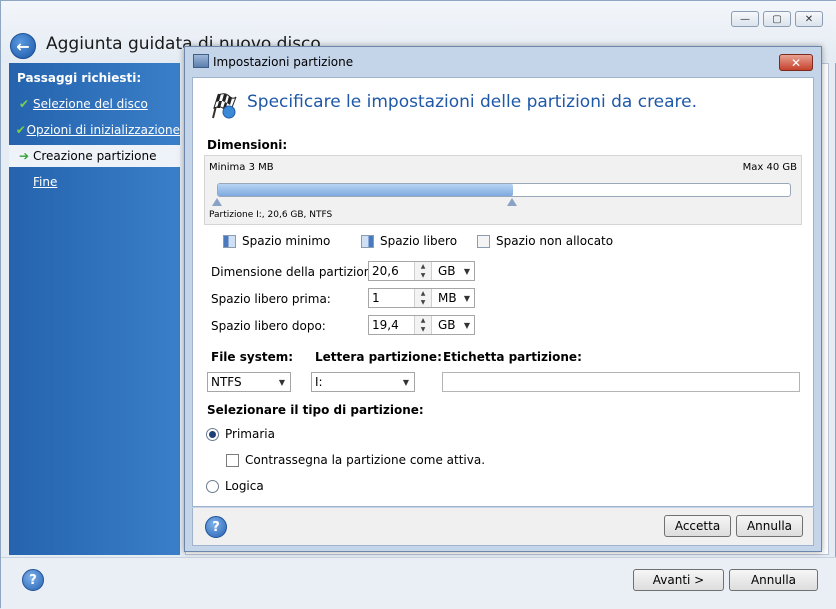 Image resolution: width=836 pixels, height=609 pixels. I want to click on logical-label: Logica, so click(244, 486).